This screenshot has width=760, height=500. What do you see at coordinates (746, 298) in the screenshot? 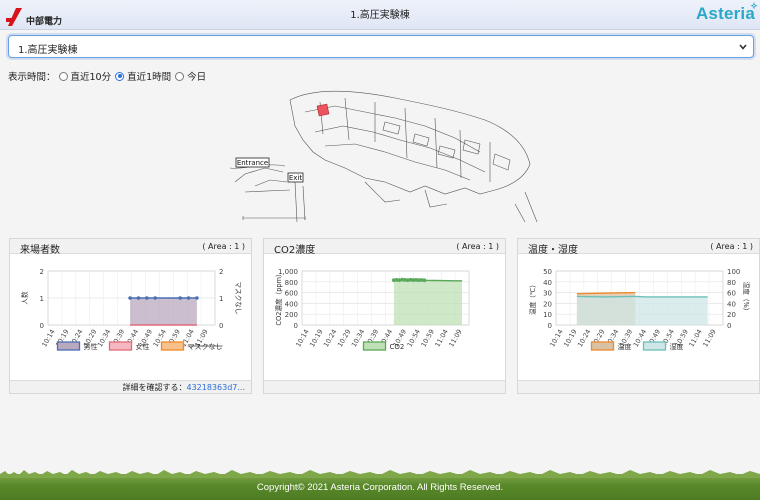
I see `y2-axis-label: 湿度（%）` at bounding box center [746, 298].